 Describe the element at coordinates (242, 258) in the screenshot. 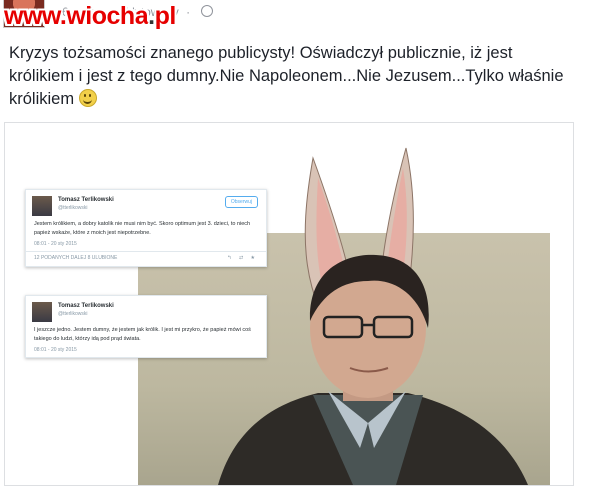

I see `tweet-actions-icons: ↰ ⇄ ★` at that location.